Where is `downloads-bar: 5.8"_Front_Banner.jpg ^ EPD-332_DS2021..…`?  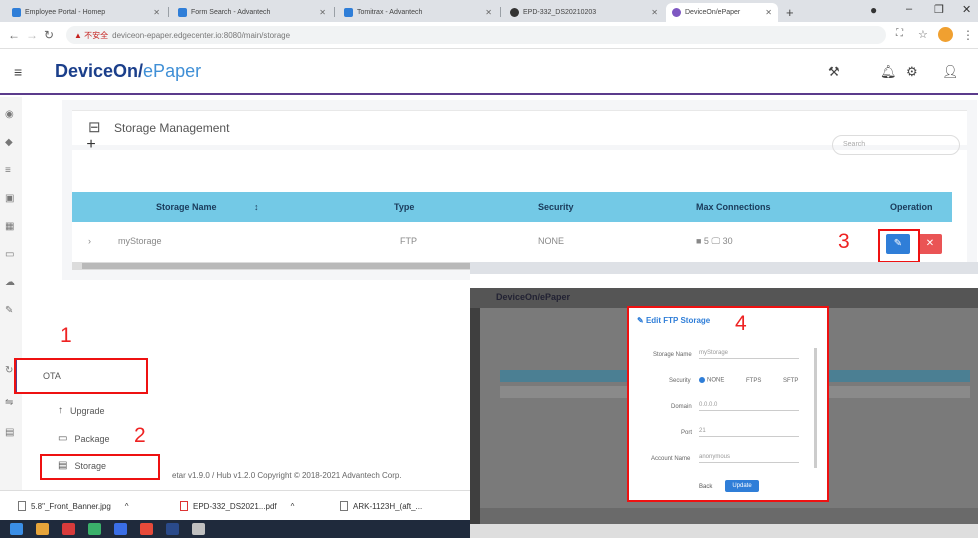
downloads-bar: 5.8"_Front_Banner.jpg ^ EPD-332_DS2021..… is located at coordinates (235, 505).